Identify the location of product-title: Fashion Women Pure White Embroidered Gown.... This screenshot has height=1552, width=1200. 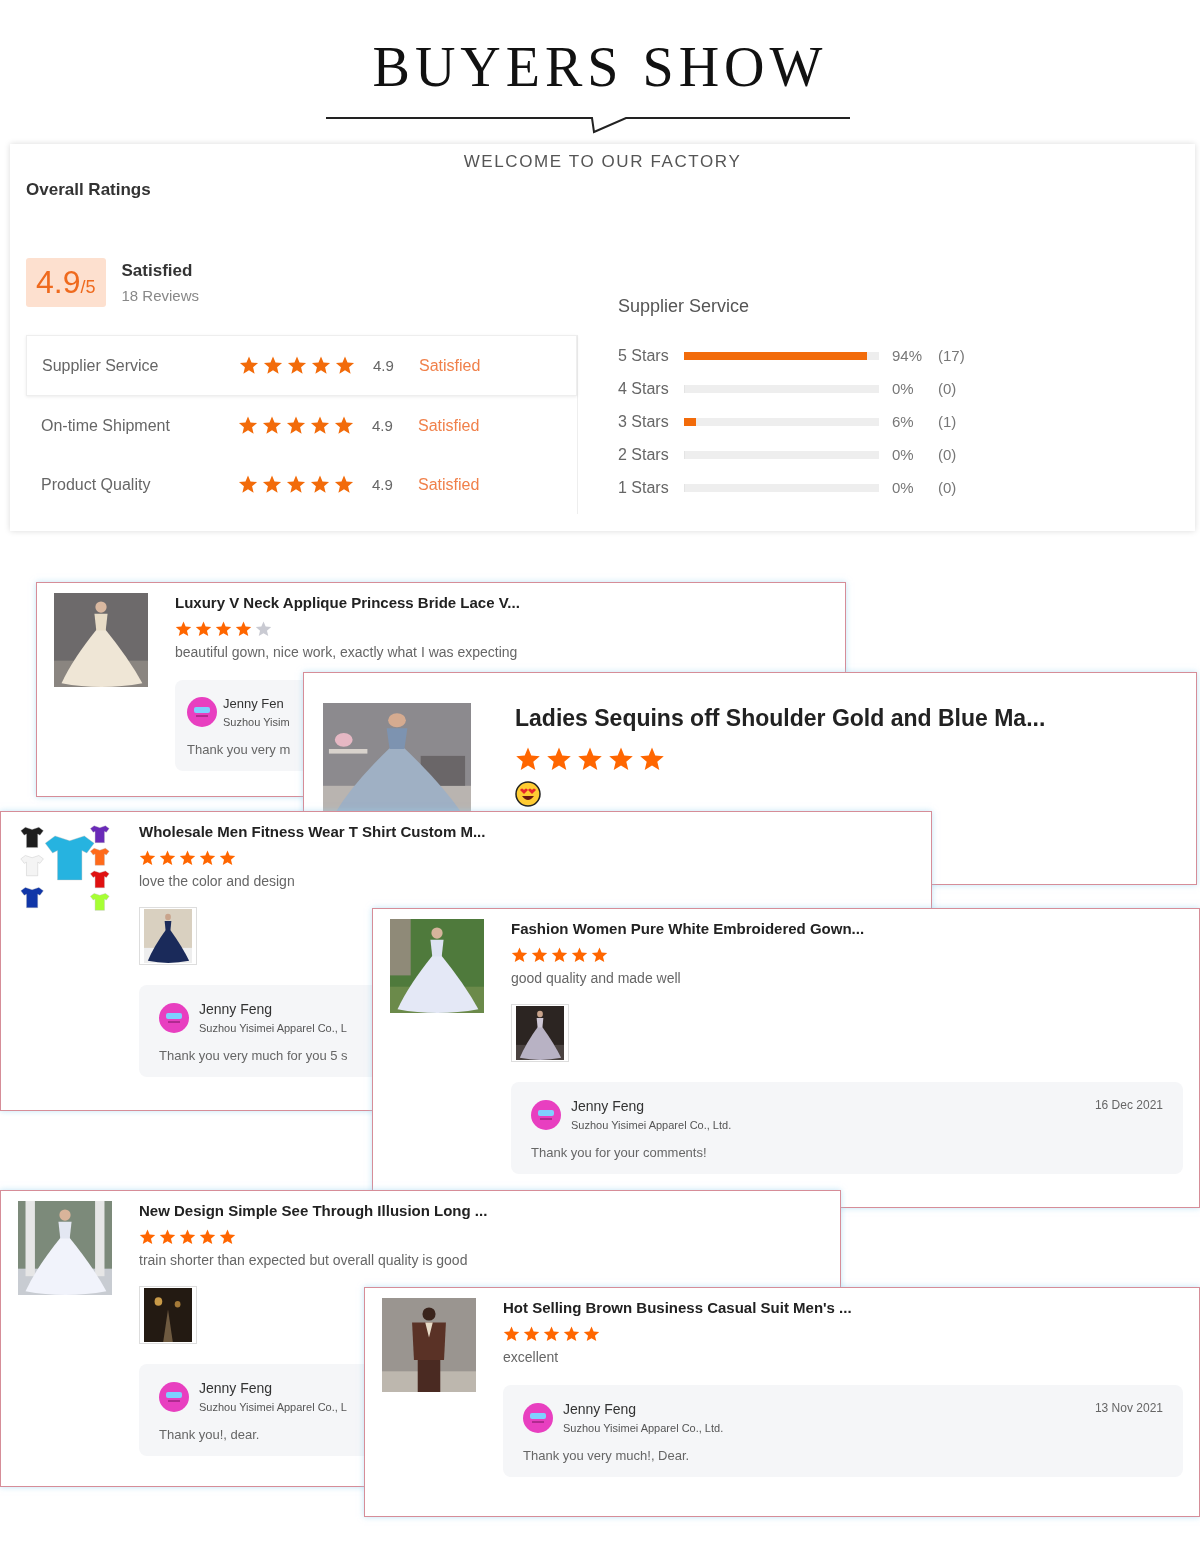
(688, 929).